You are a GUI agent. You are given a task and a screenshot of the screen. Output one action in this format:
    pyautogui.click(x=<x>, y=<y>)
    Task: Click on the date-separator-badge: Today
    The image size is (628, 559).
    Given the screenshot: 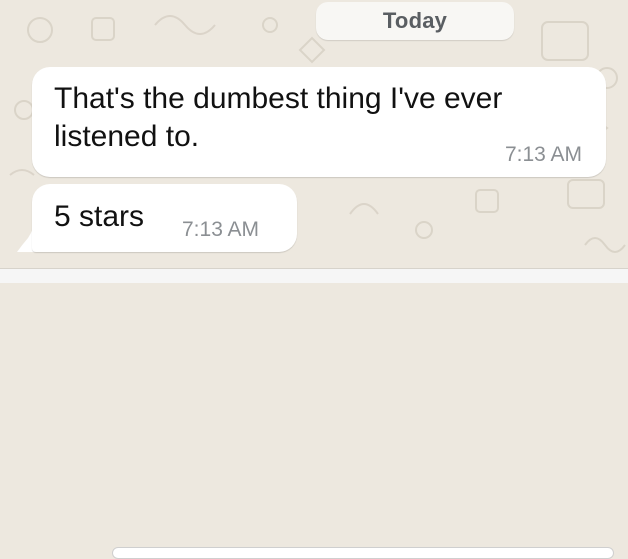 What is the action you would take?
    pyautogui.click(x=415, y=21)
    